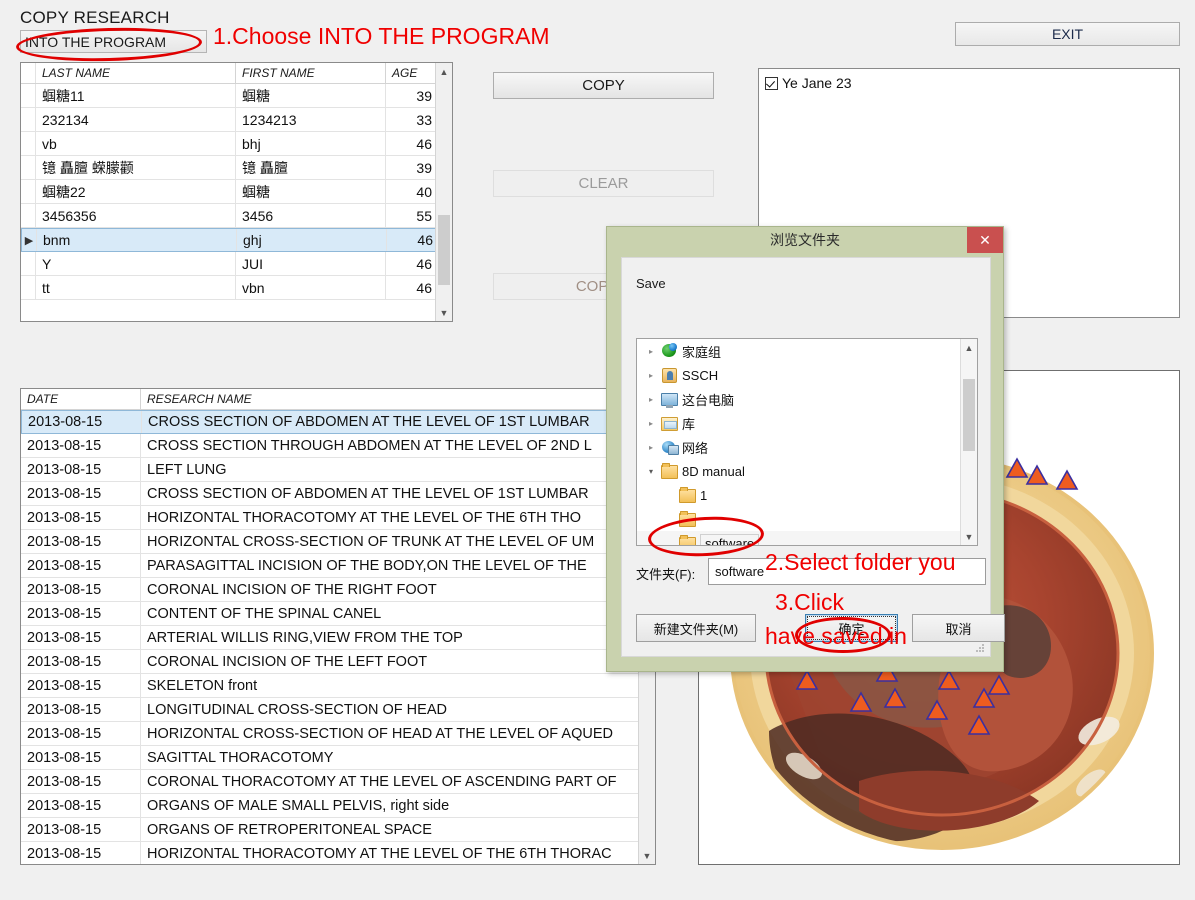  I want to click on copy-button: COPY, so click(603, 85).